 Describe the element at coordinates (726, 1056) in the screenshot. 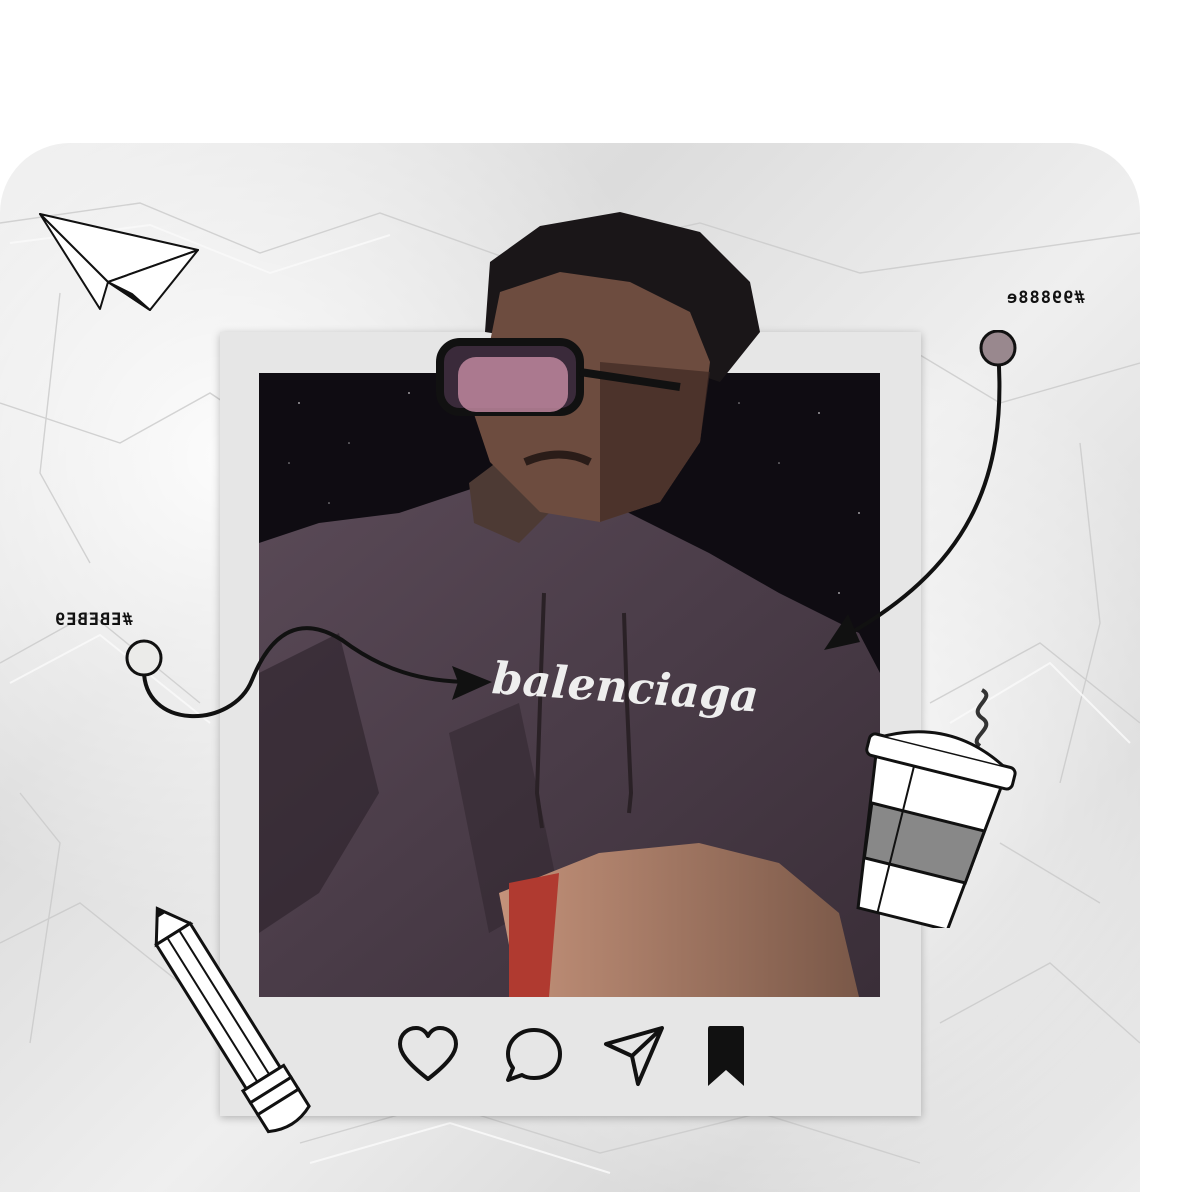

I see `bookmark-icon` at that location.